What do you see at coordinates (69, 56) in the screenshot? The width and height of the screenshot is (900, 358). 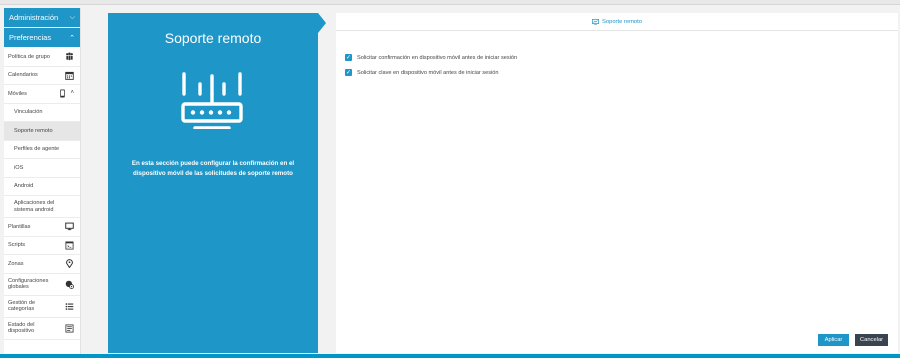 I see `users-icon` at bounding box center [69, 56].